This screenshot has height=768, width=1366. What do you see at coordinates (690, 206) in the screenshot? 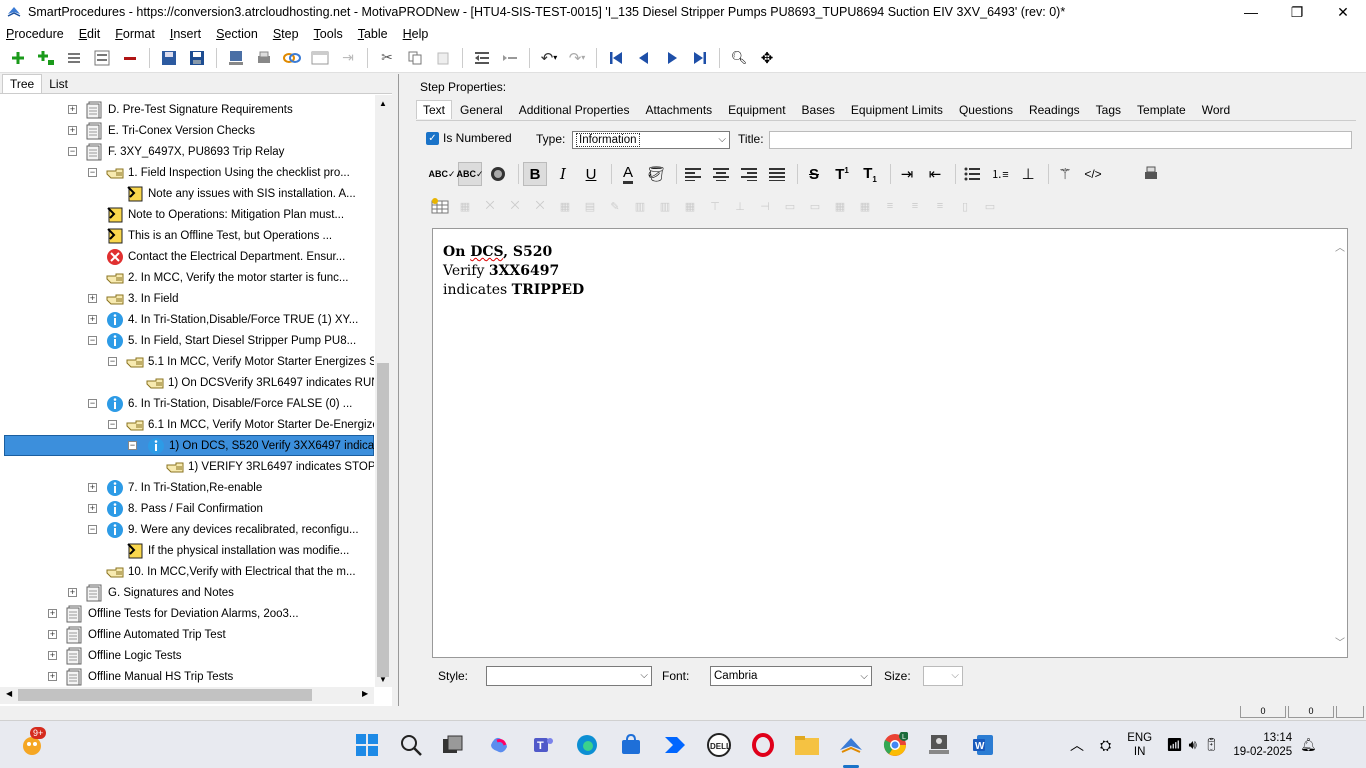
I see `split-icon: ▦` at bounding box center [690, 206].